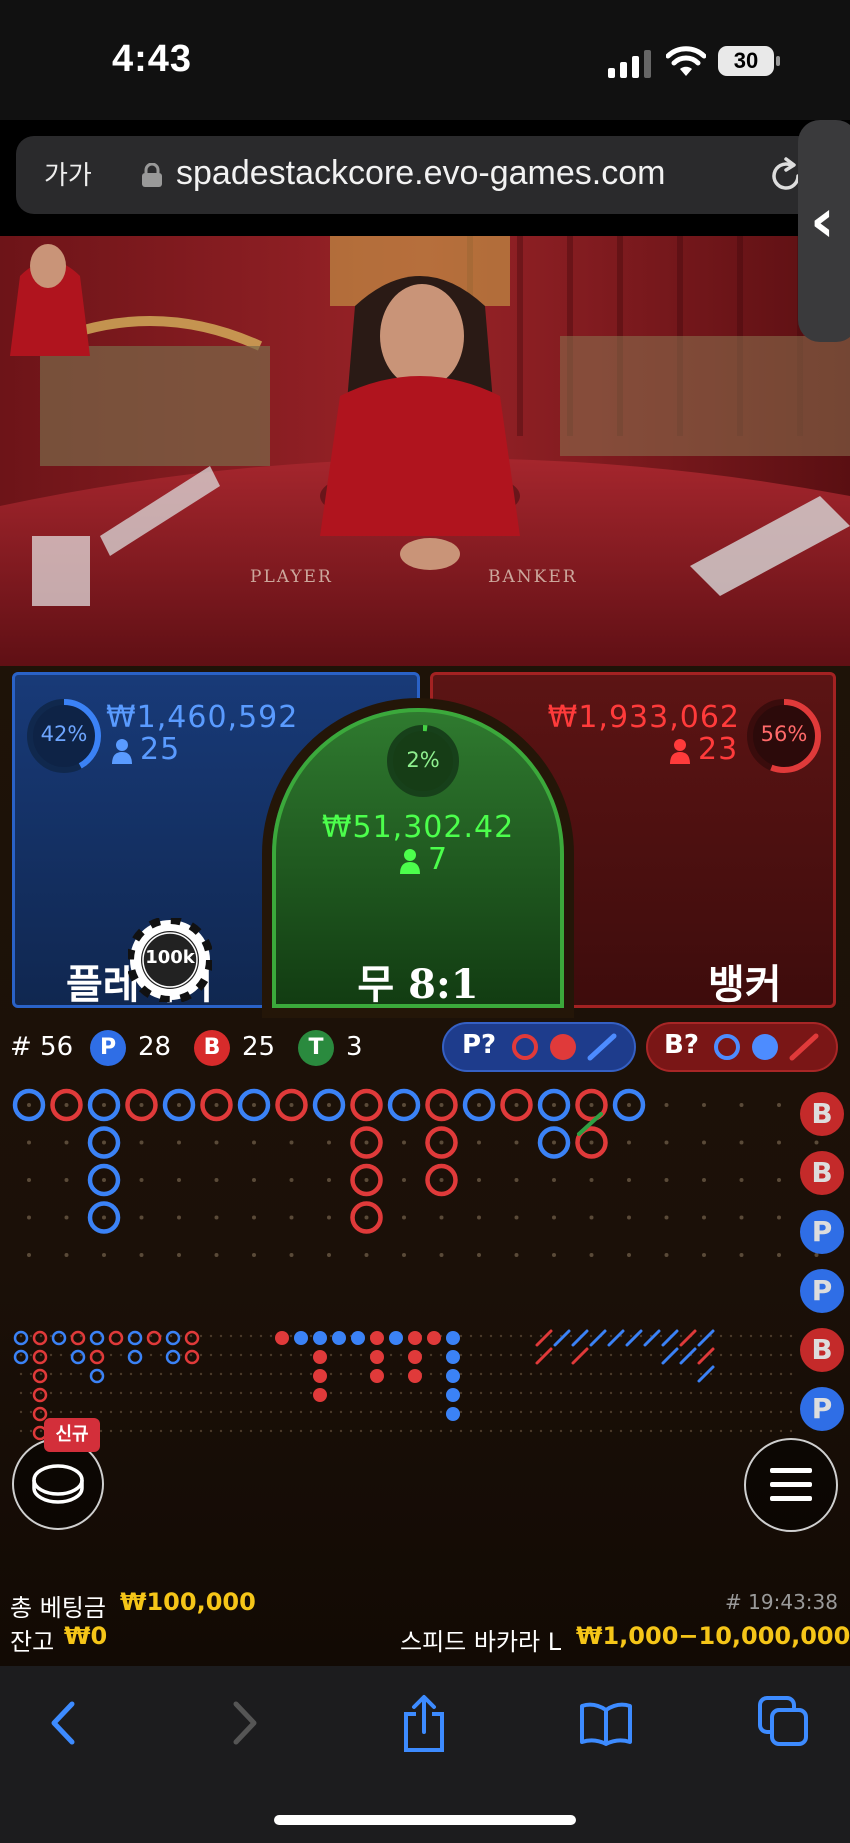 The image size is (850, 1843). Describe the element at coordinates (245, 1723) in the screenshot. I see `forward-icon` at that location.